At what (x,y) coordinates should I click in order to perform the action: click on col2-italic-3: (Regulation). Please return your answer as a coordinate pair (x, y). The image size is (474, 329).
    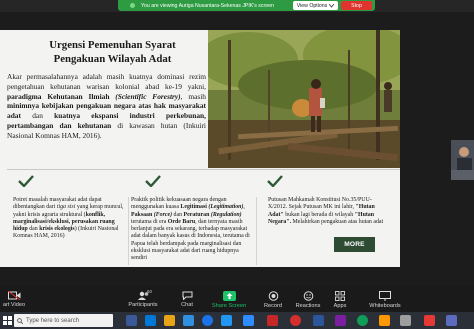
    Looking at the image, I should click on (225, 214).